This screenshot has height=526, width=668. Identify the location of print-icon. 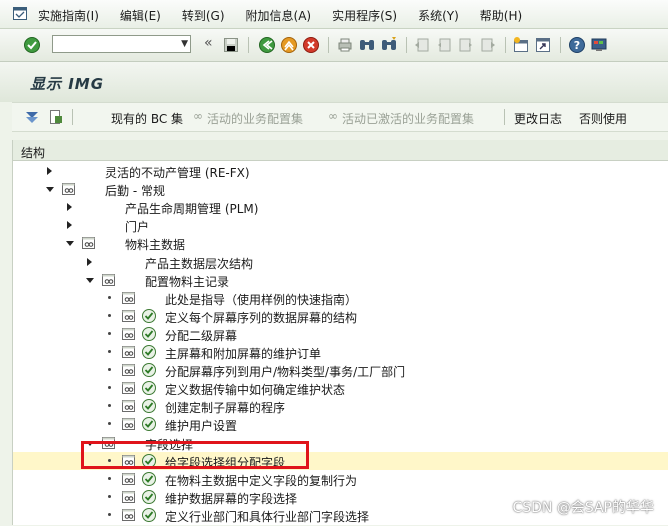
(345, 45).